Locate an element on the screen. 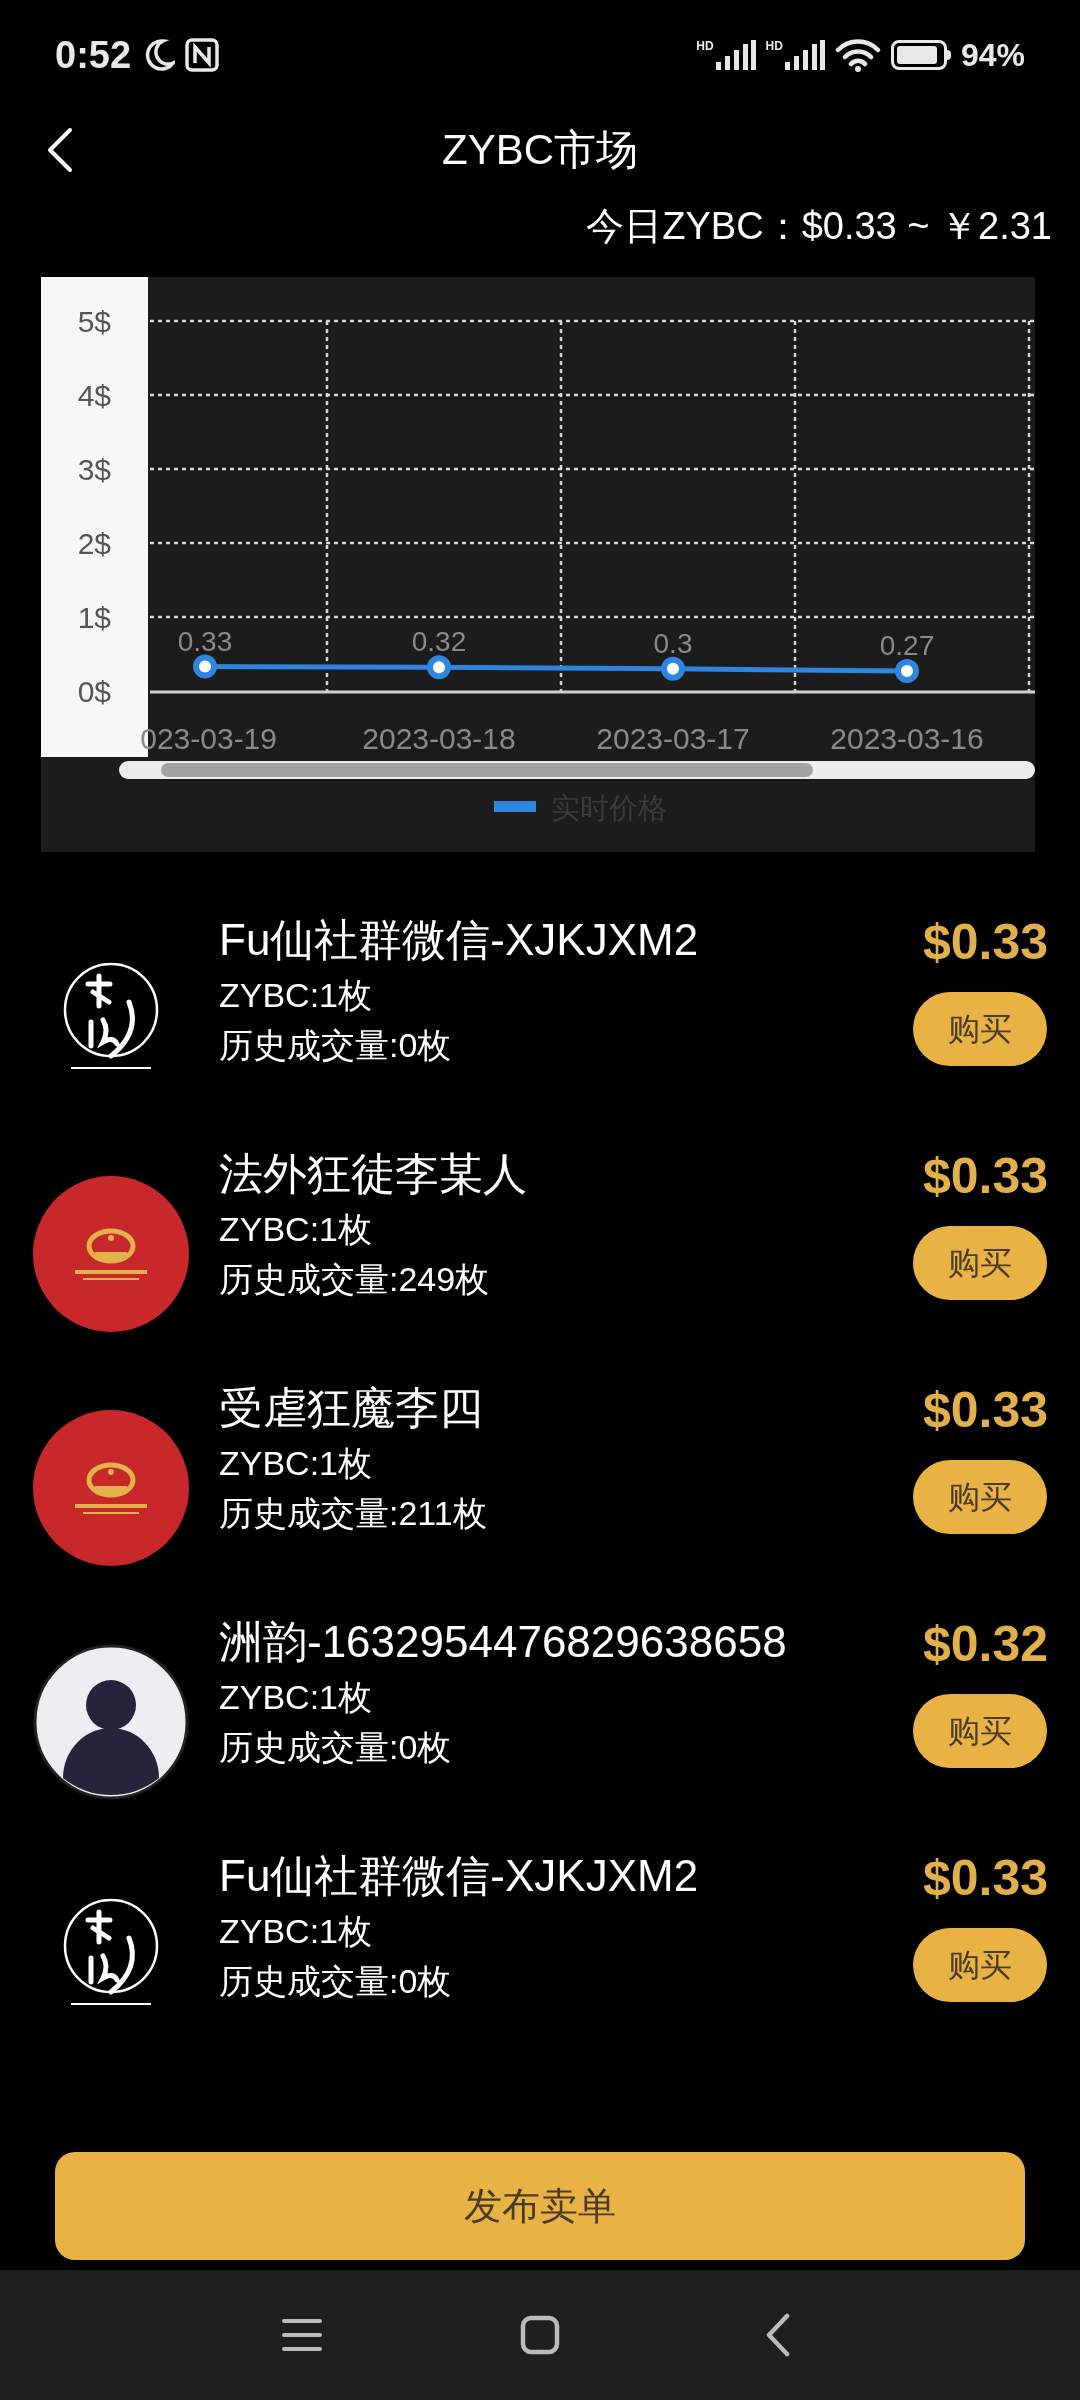  seller-name: 法外狂徒李某人 is located at coordinates (373, 1174).